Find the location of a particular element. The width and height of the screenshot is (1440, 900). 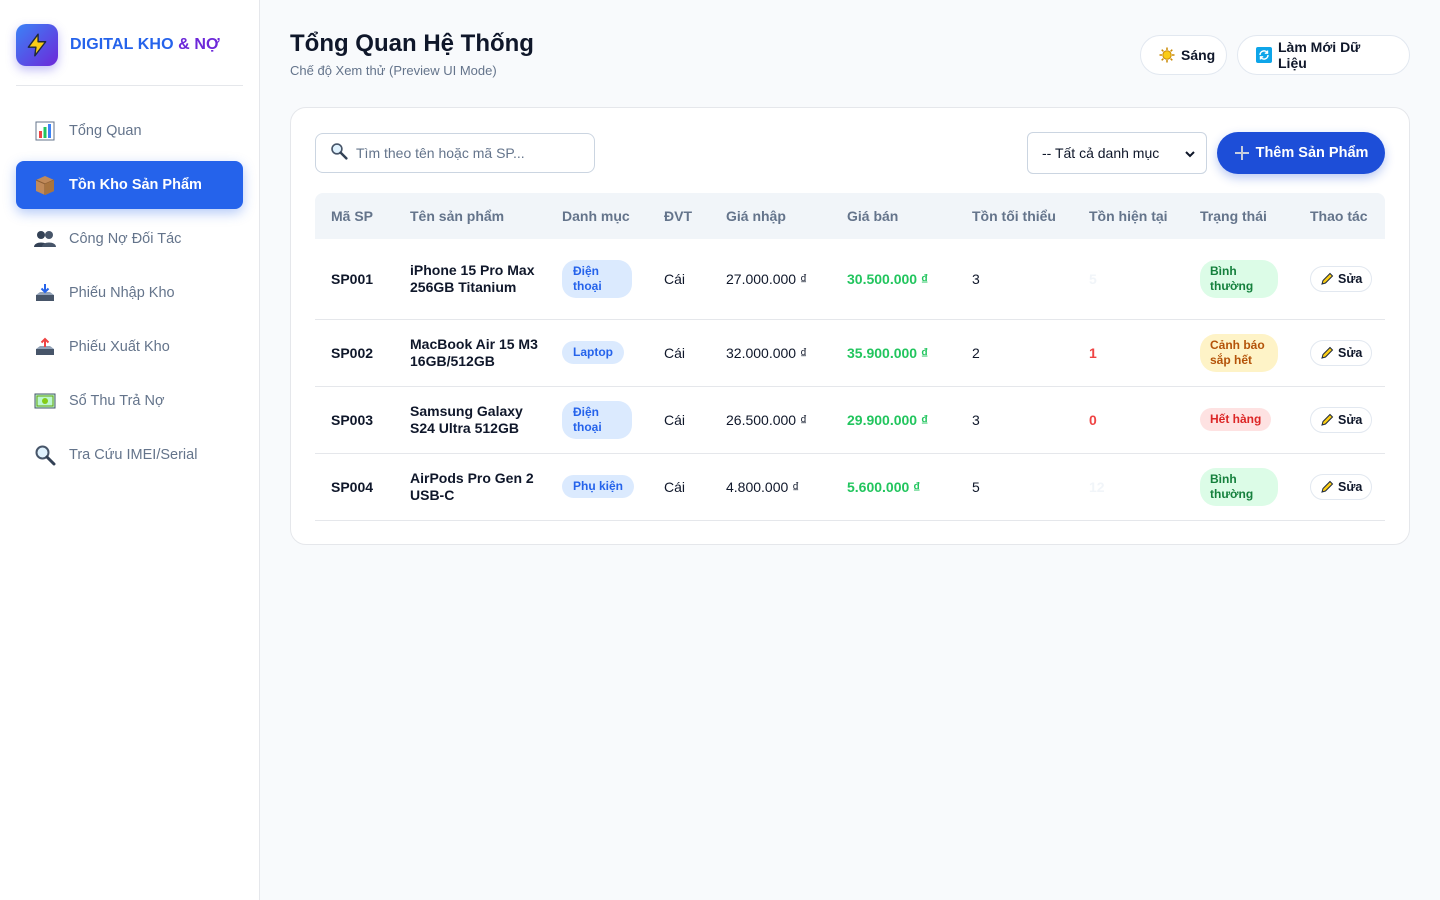

sun-icon is located at coordinates (1167, 55).